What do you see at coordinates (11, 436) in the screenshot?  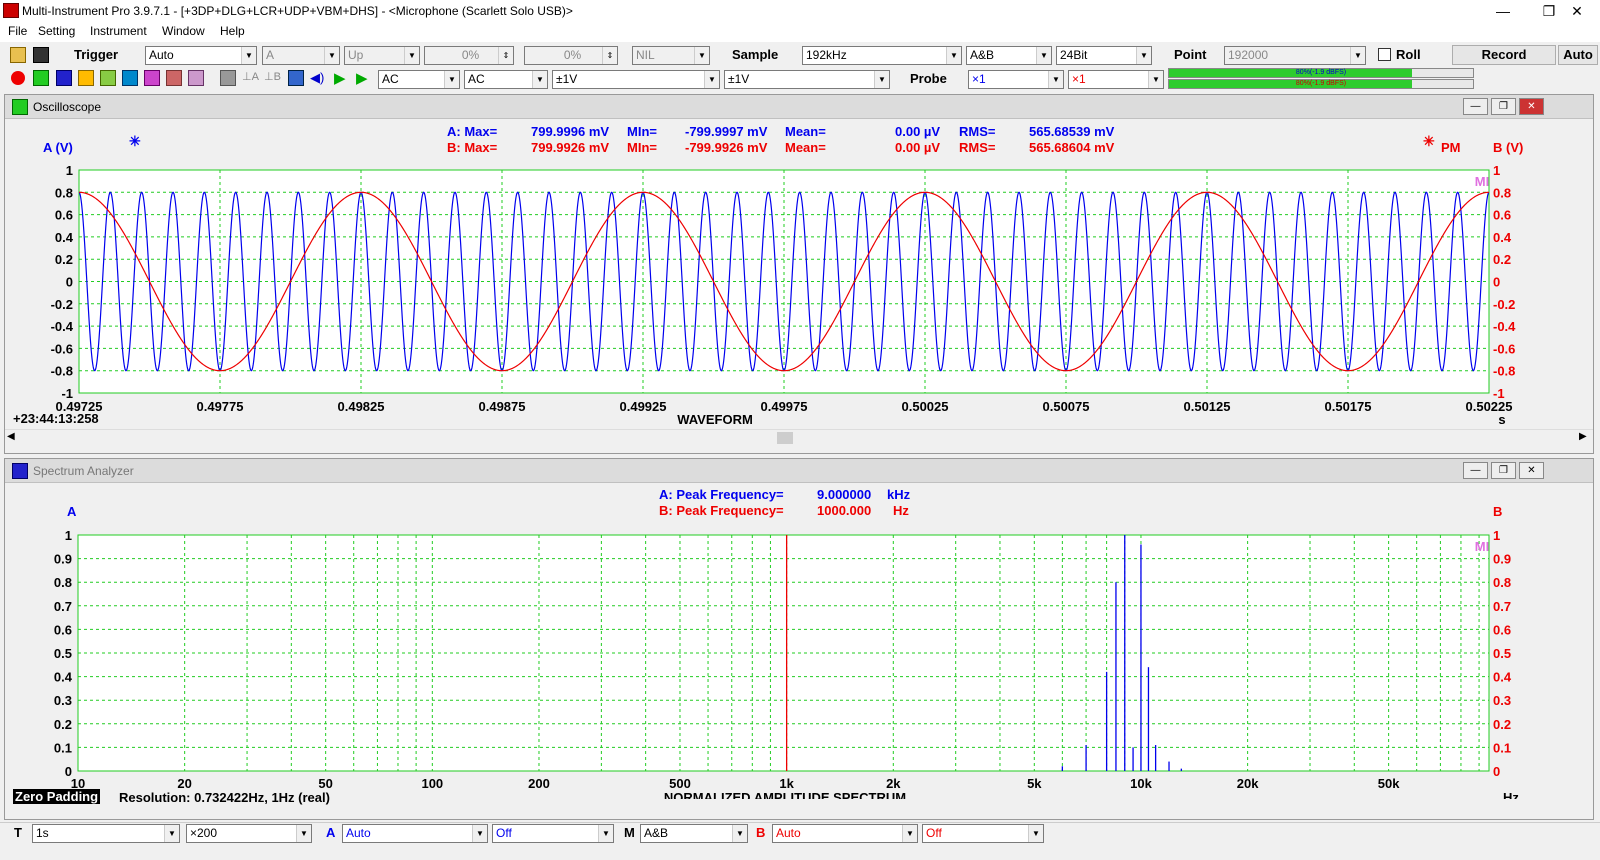 I see `scroll-left-icon: ◀` at bounding box center [11, 436].